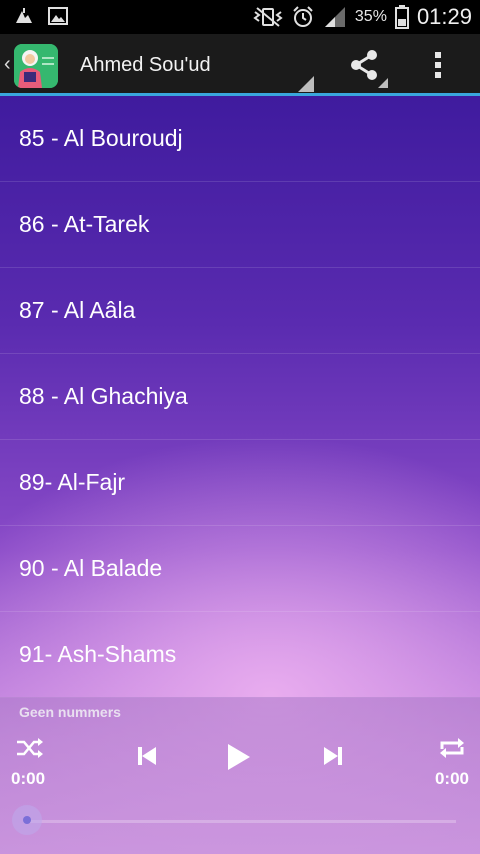  Describe the element at coordinates (240, 225) in the screenshot. I see `list-item: 86 - At-Tarek` at that location.